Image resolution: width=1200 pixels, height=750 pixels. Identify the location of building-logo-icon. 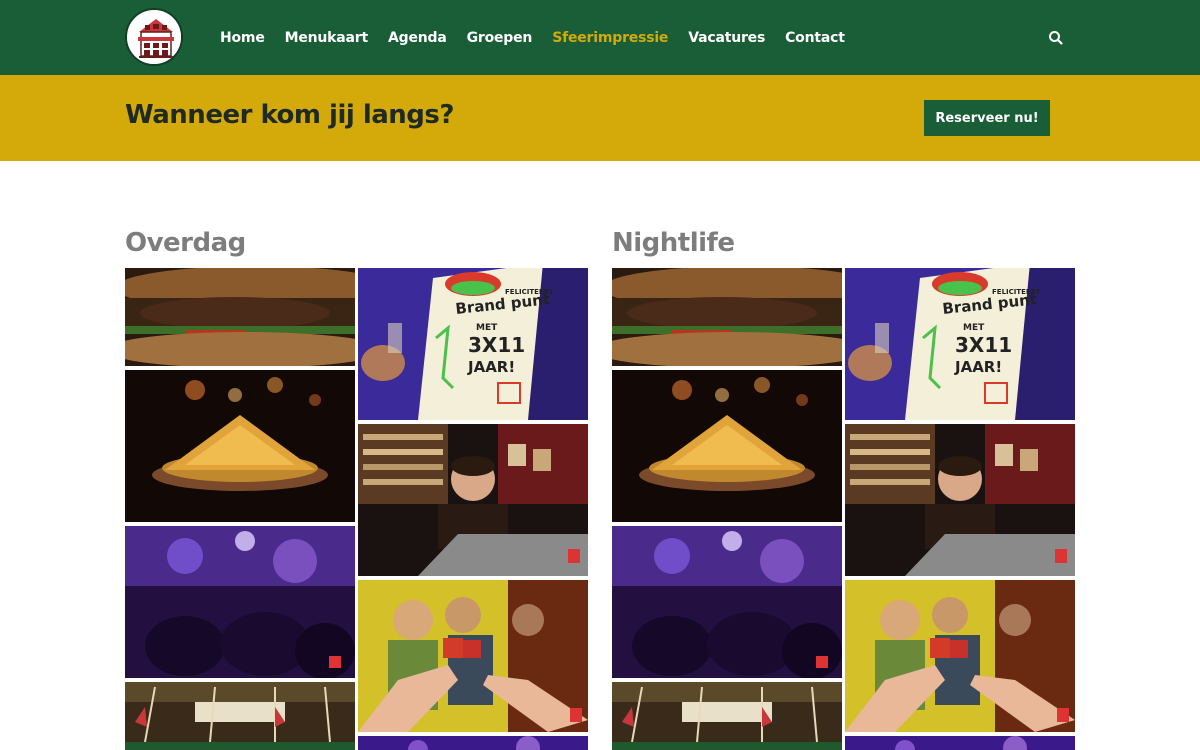
(154, 37).